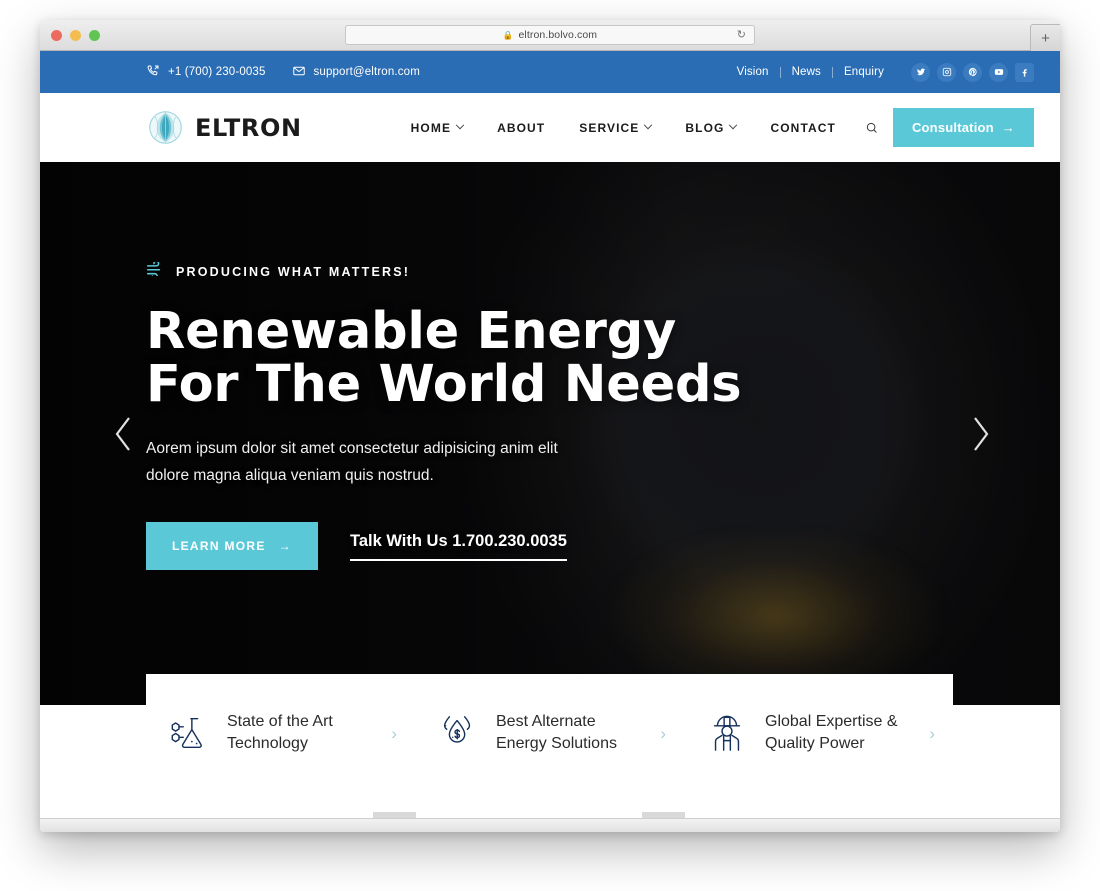 This screenshot has height=891, width=1100. I want to click on hero-next-button, so click(980, 434).